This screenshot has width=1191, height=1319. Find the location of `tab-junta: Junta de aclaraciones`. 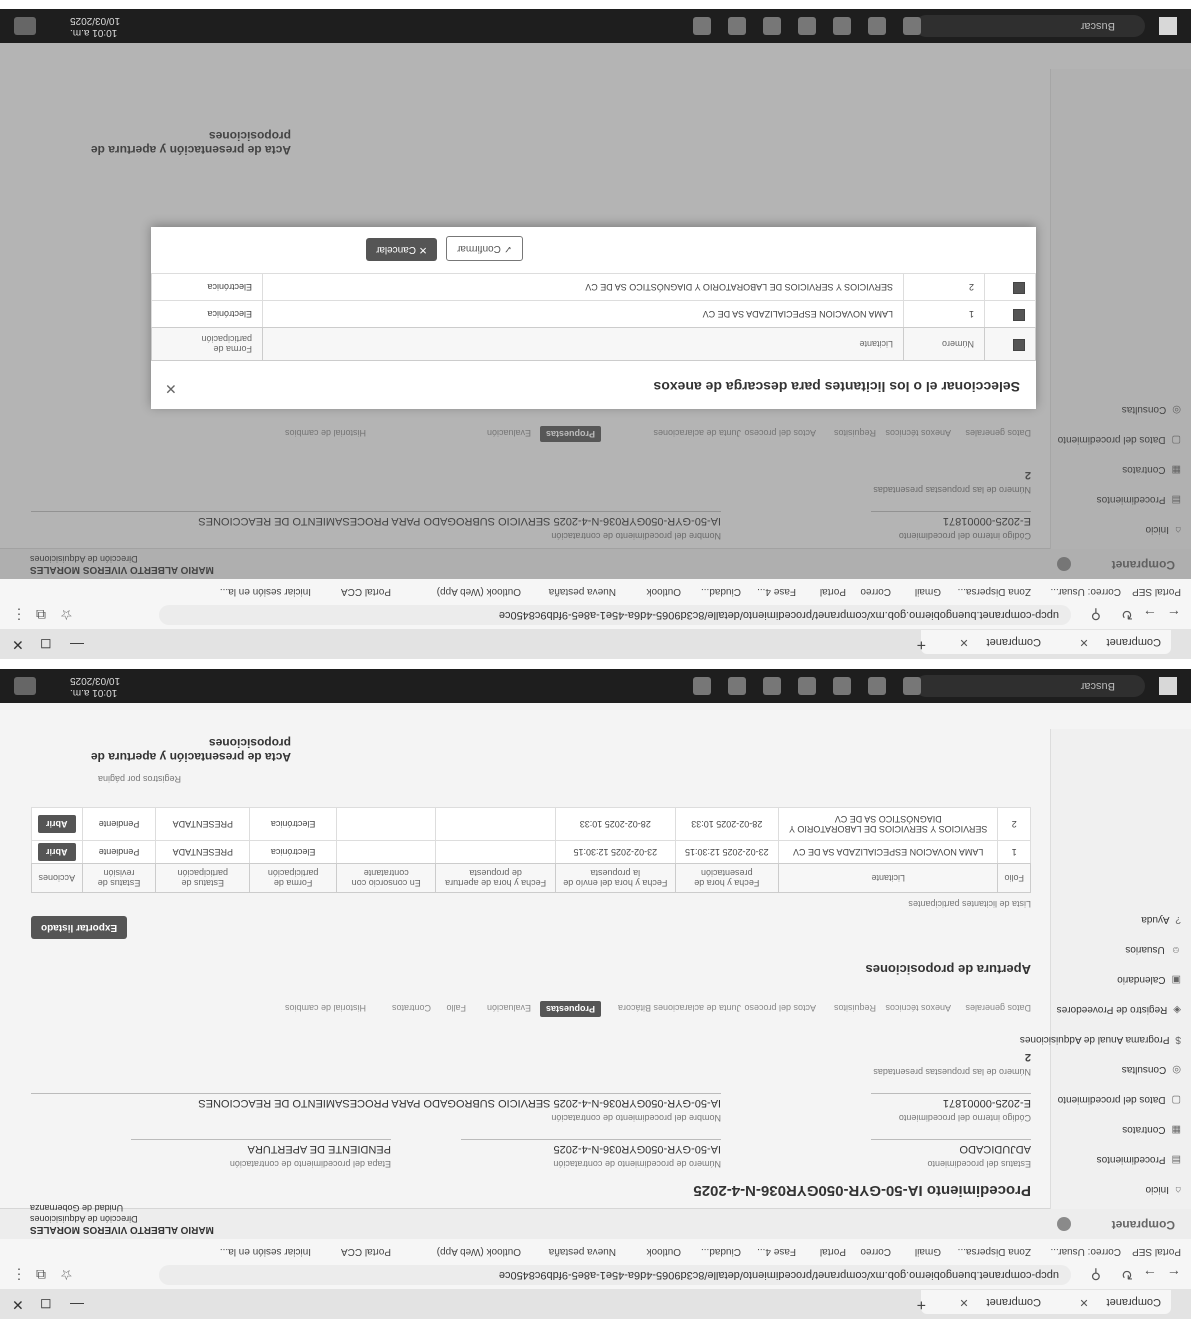

tab-junta: Junta de aclaraciones is located at coordinates (697, 1008).